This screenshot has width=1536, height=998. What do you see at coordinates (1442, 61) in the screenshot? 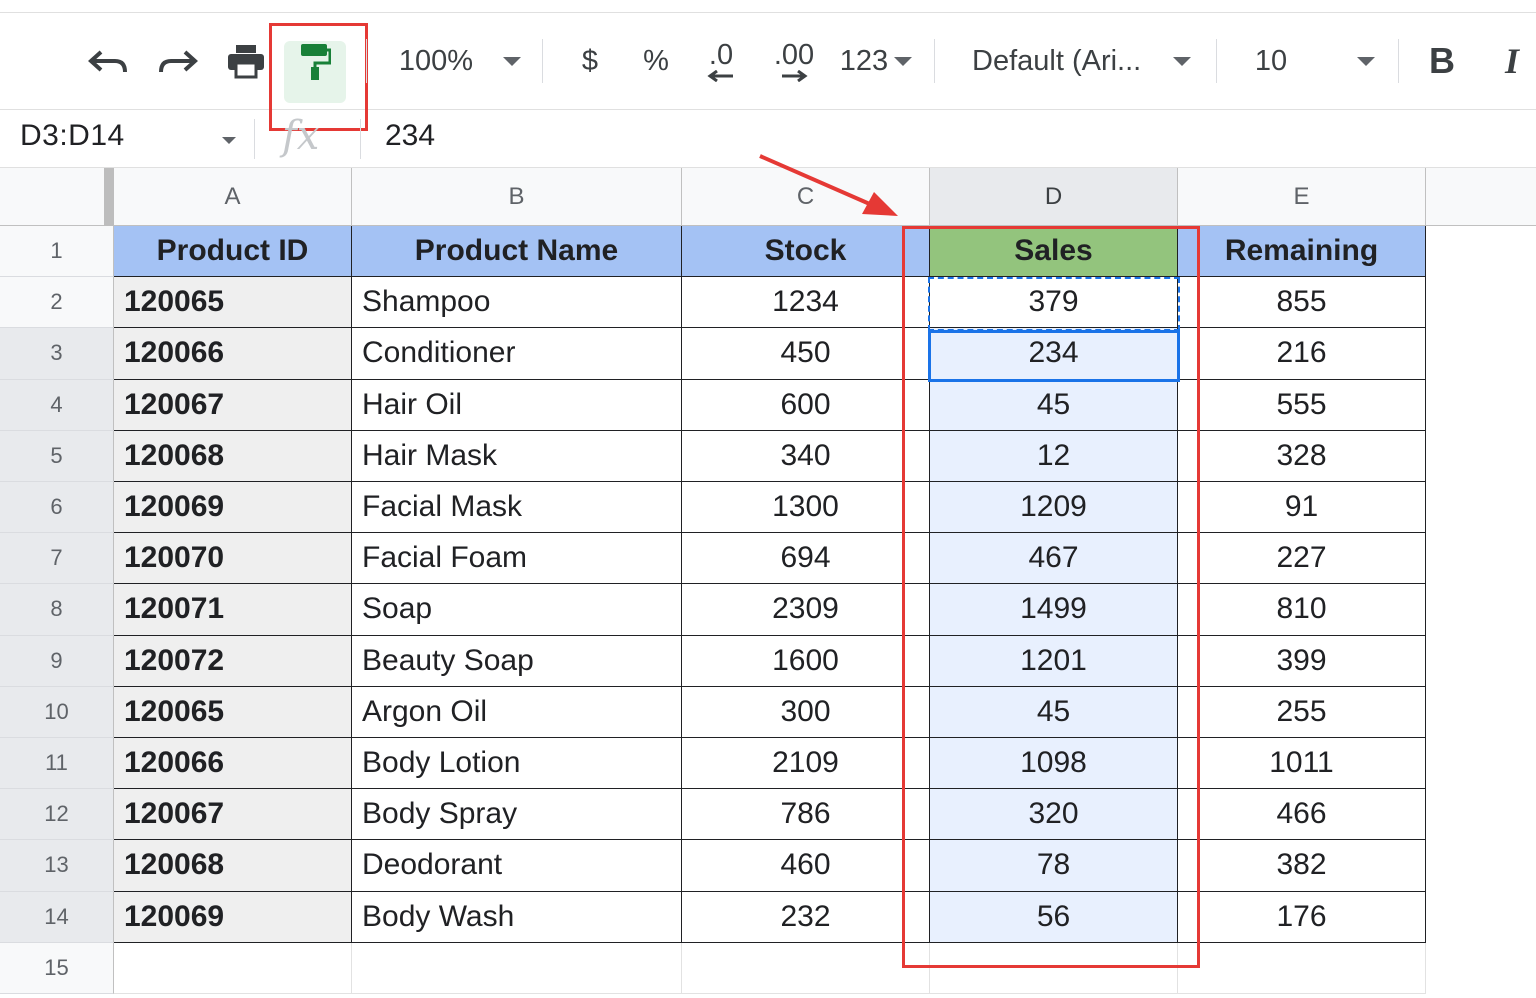
I see `bold-button: B` at bounding box center [1442, 61].